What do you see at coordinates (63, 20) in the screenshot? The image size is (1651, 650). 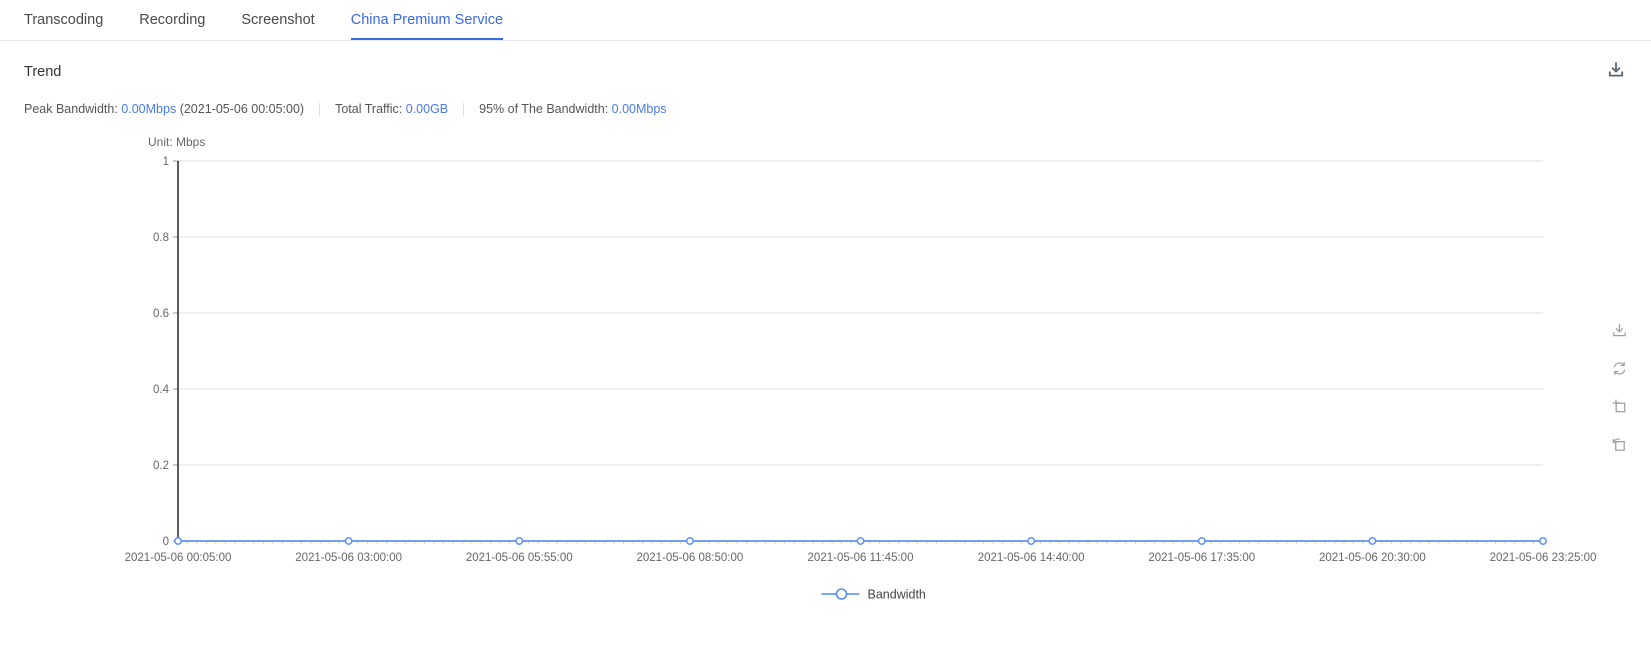 I see `tab-transcoding: Transcoding` at bounding box center [63, 20].